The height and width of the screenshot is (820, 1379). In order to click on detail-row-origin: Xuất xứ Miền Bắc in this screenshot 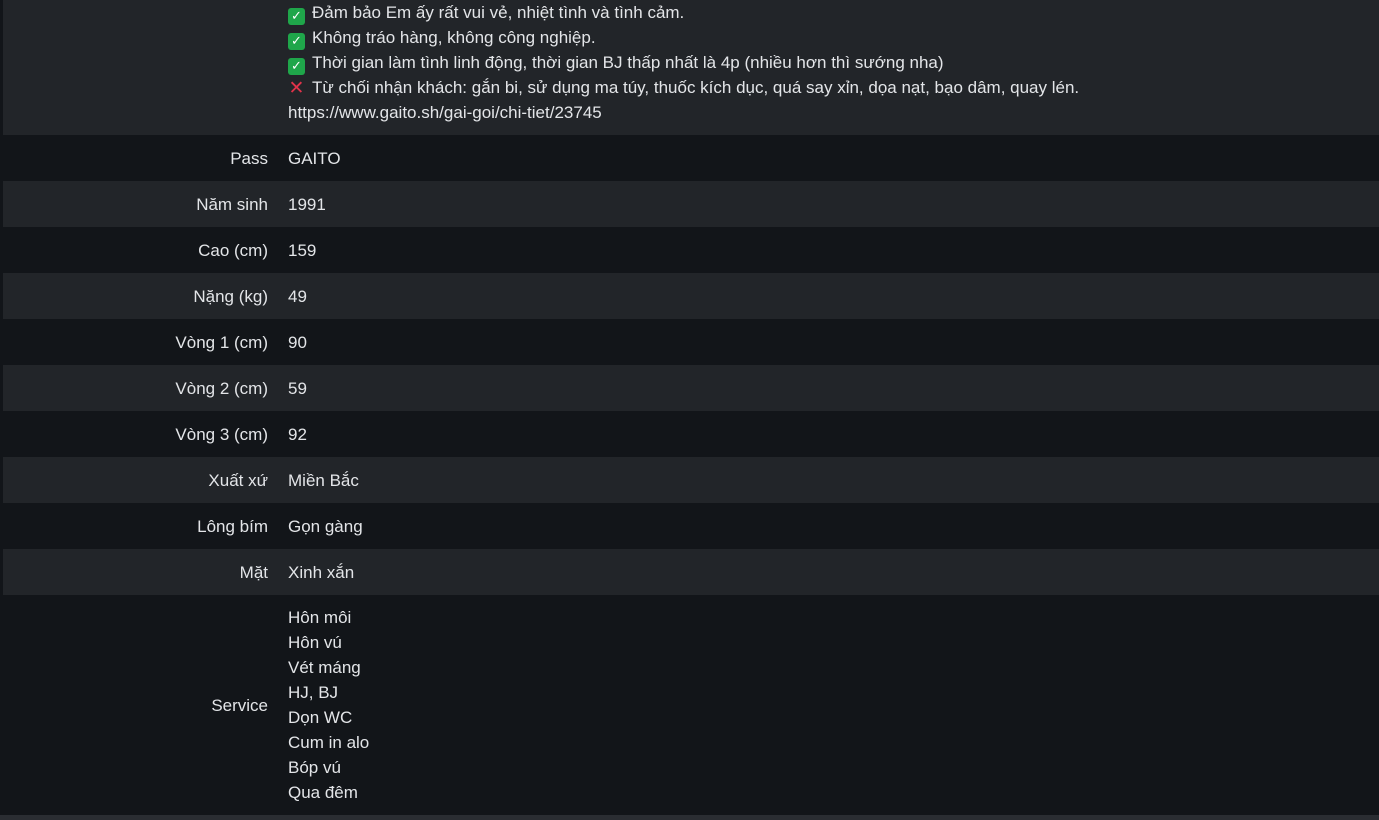, I will do `click(691, 480)`.